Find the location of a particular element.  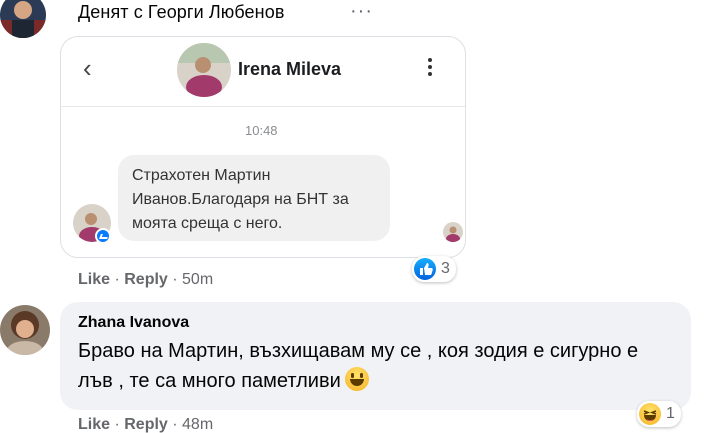

commenter-avatar is located at coordinates (25, 330).